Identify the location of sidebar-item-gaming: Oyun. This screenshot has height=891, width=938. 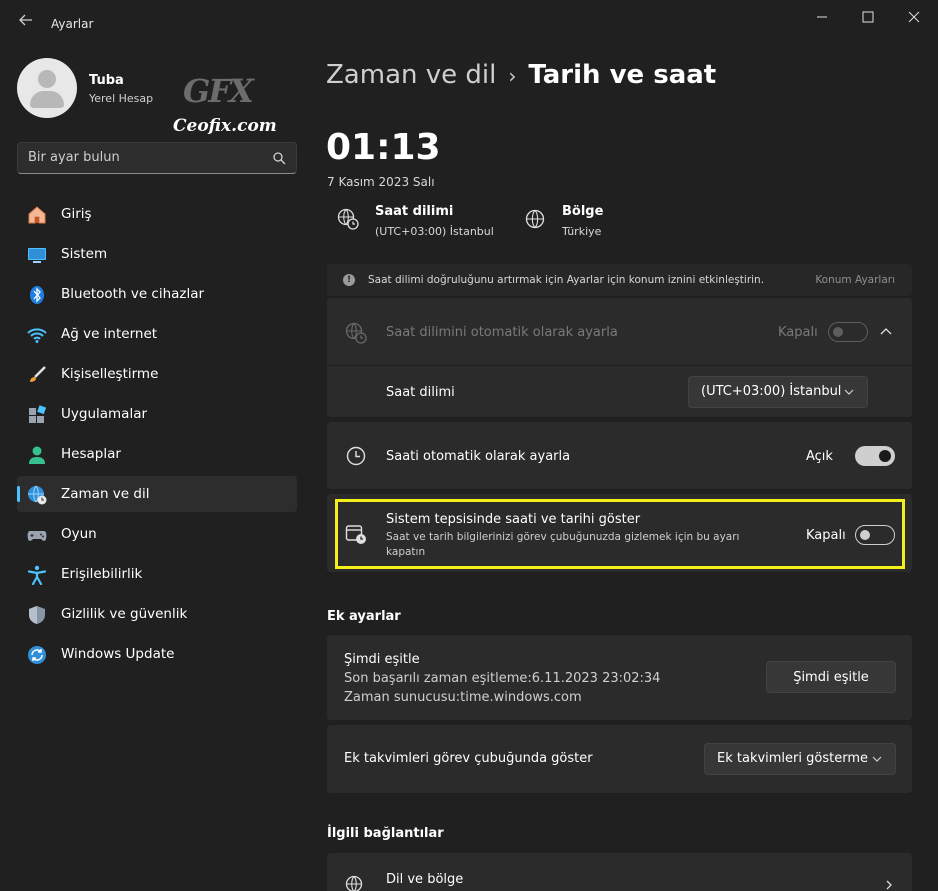
(157, 534).